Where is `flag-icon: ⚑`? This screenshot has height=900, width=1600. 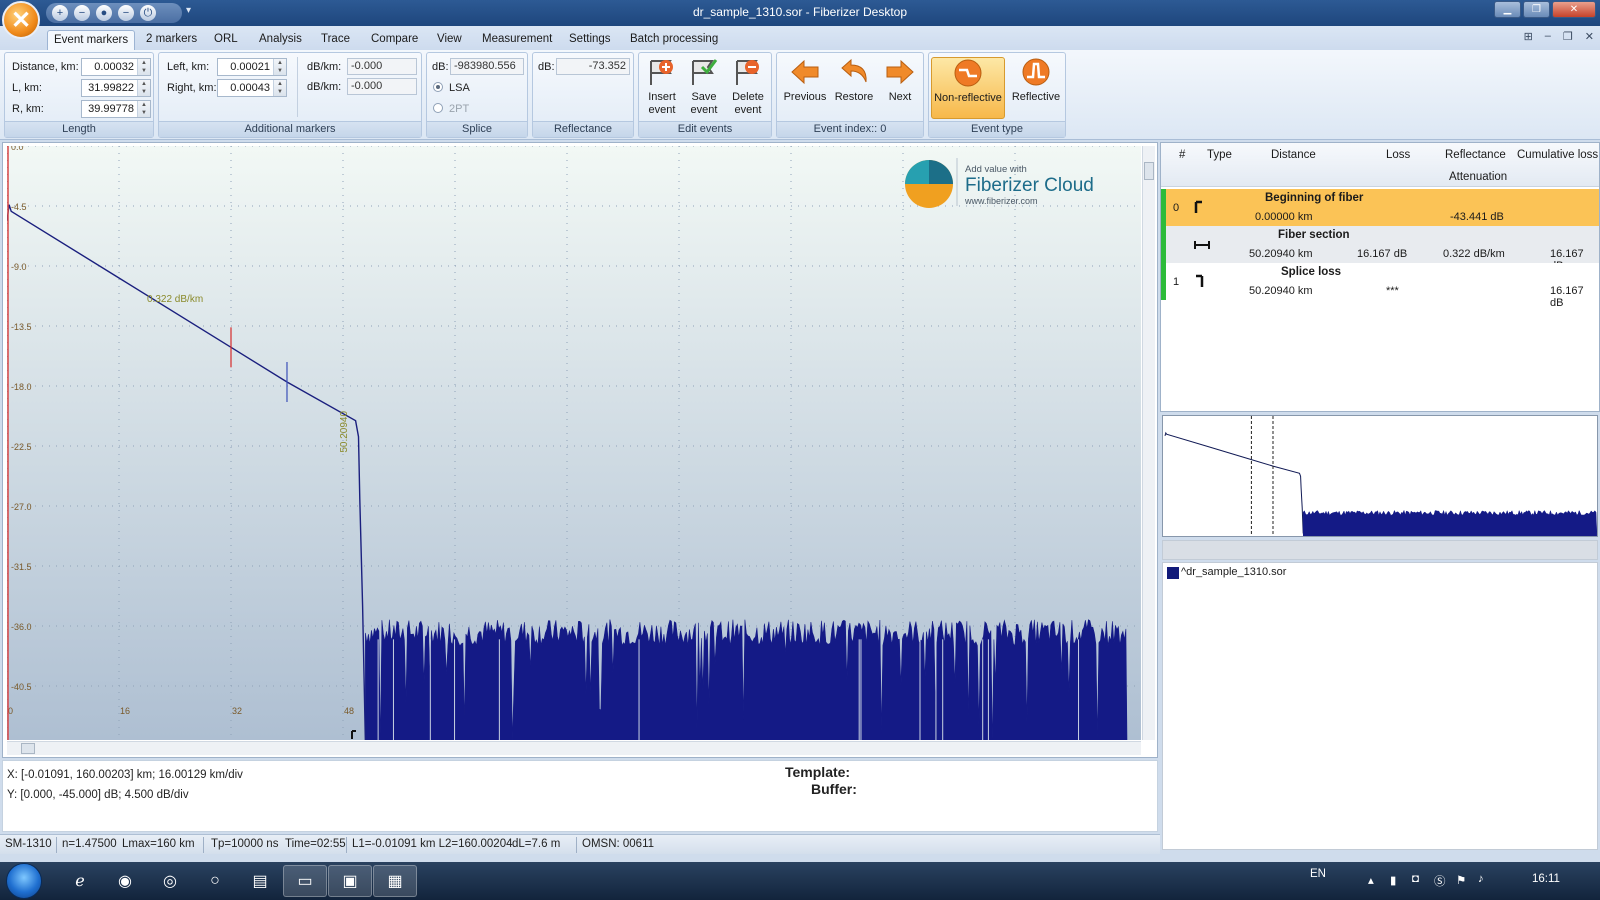 flag-icon: ⚑ is located at coordinates (1461, 880).